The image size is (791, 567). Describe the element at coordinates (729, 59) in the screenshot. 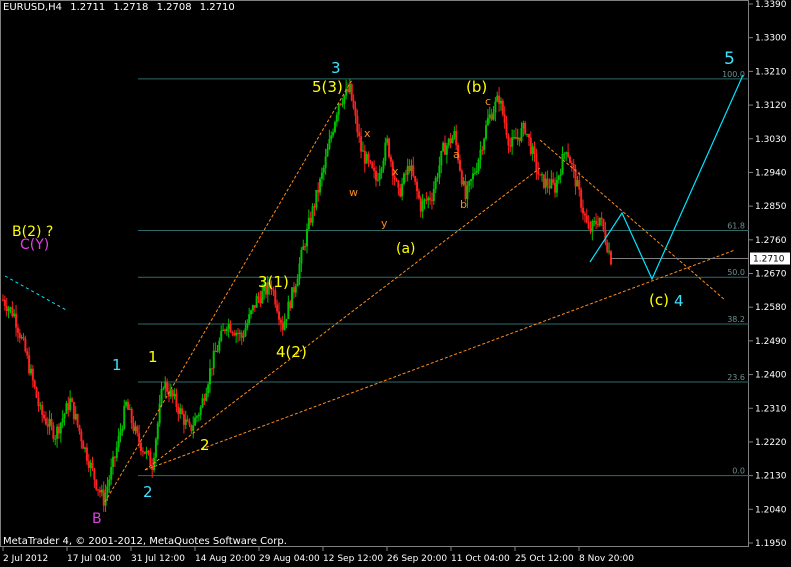

I see `wave-label: 5` at that location.